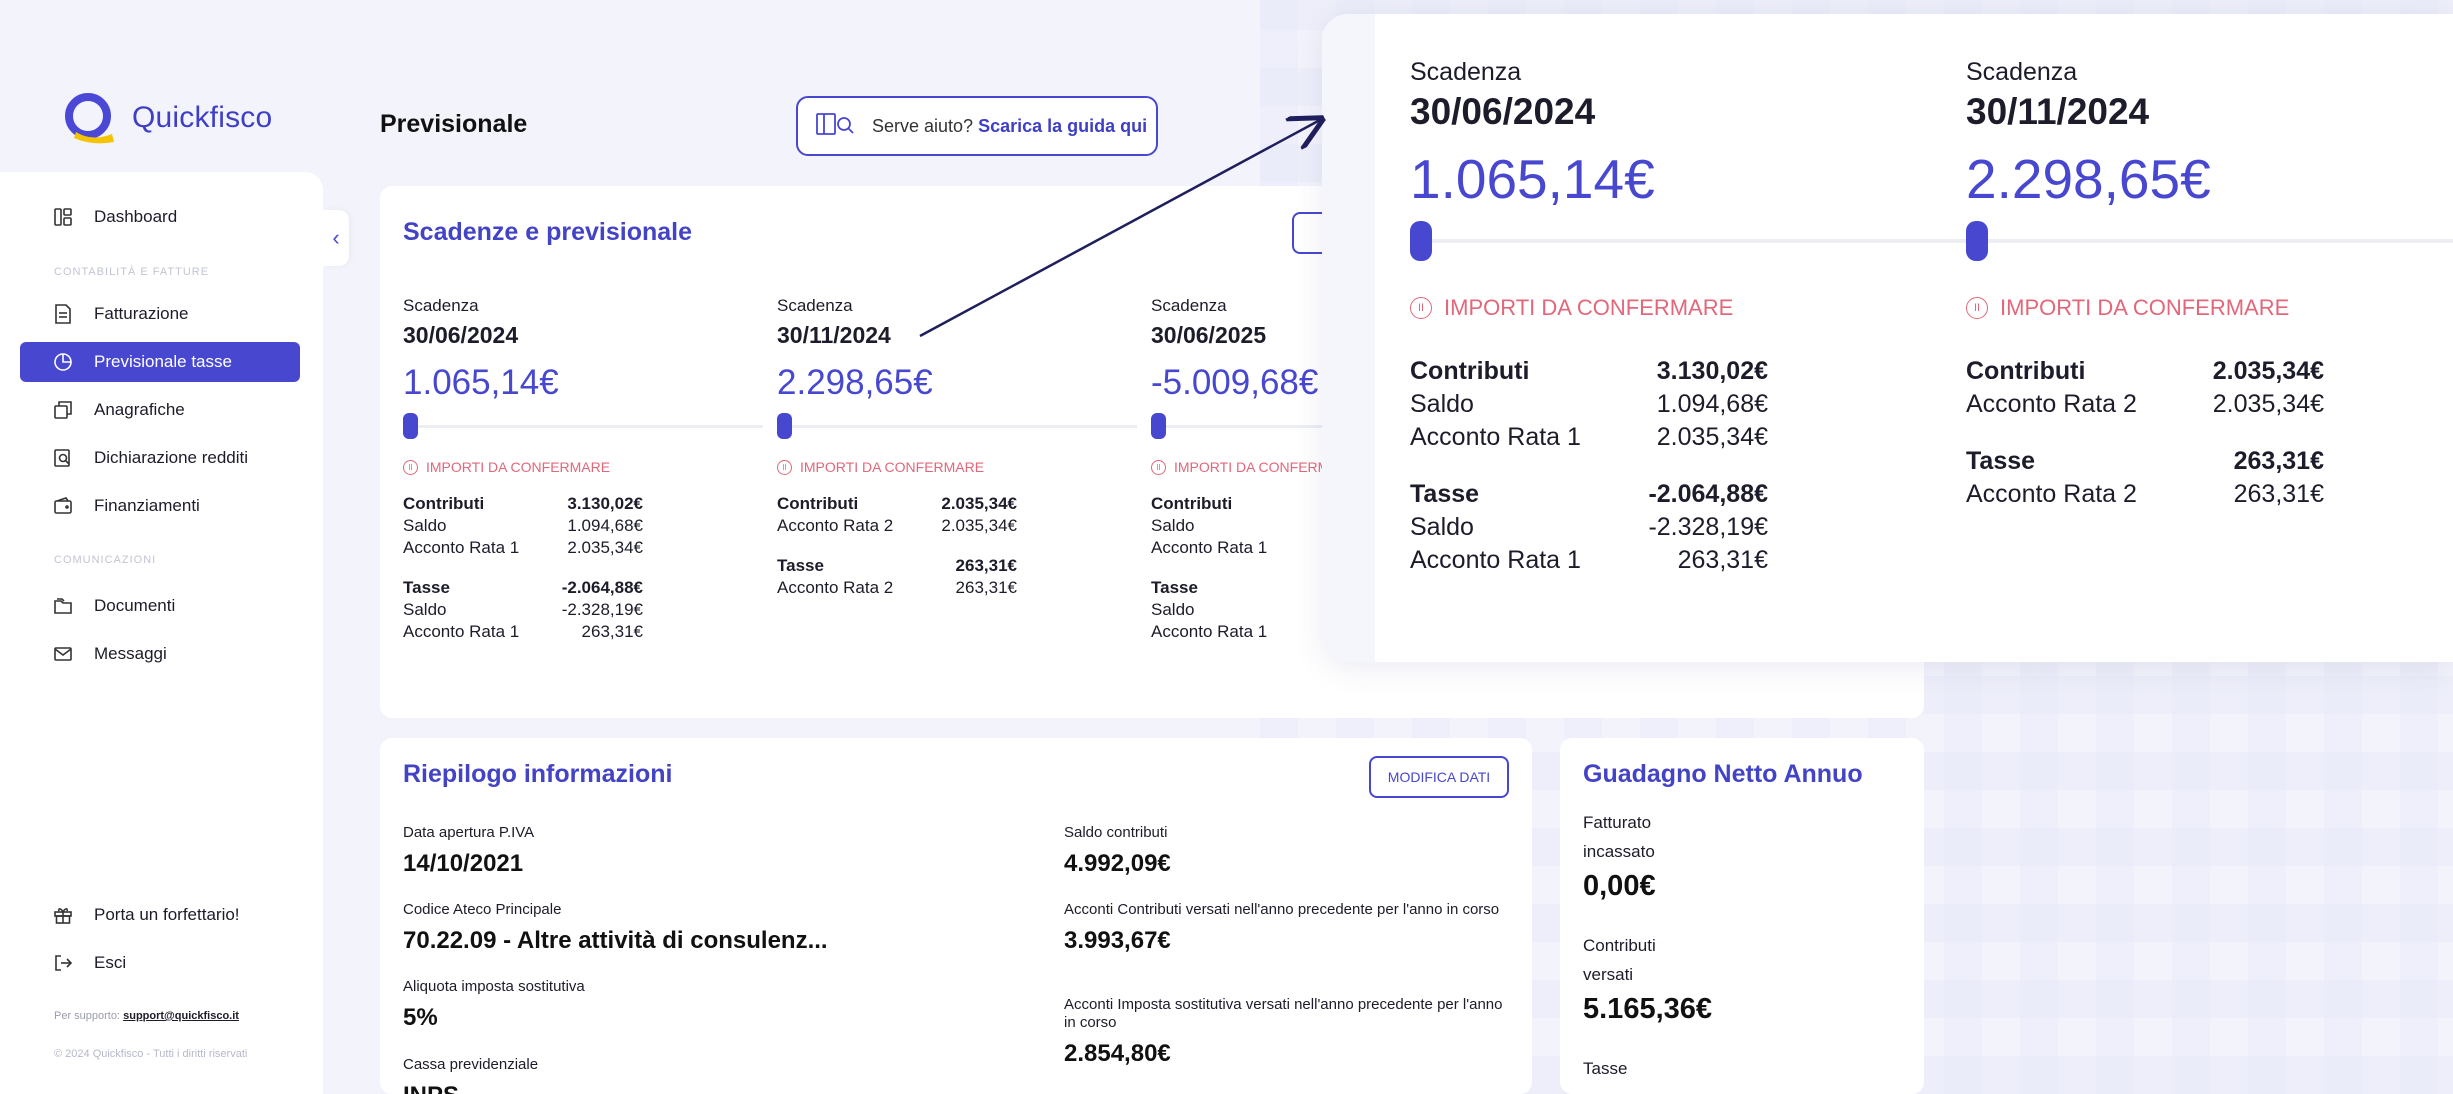 The width and height of the screenshot is (2453, 1094). I want to click on guadagno-item: Contributi versati 5.165,36€, so click(1648, 978).